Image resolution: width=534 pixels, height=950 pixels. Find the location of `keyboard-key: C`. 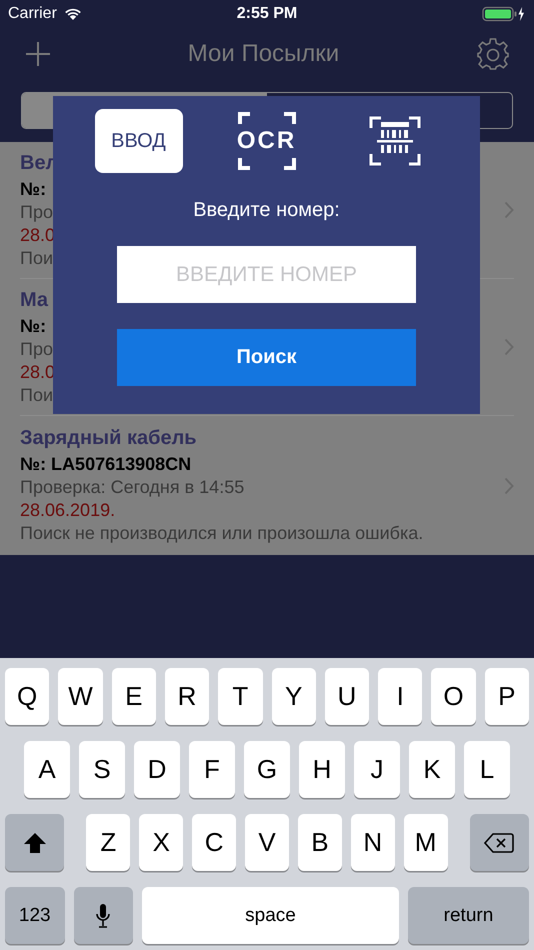

keyboard-key: C is located at coordinates (214, 842).